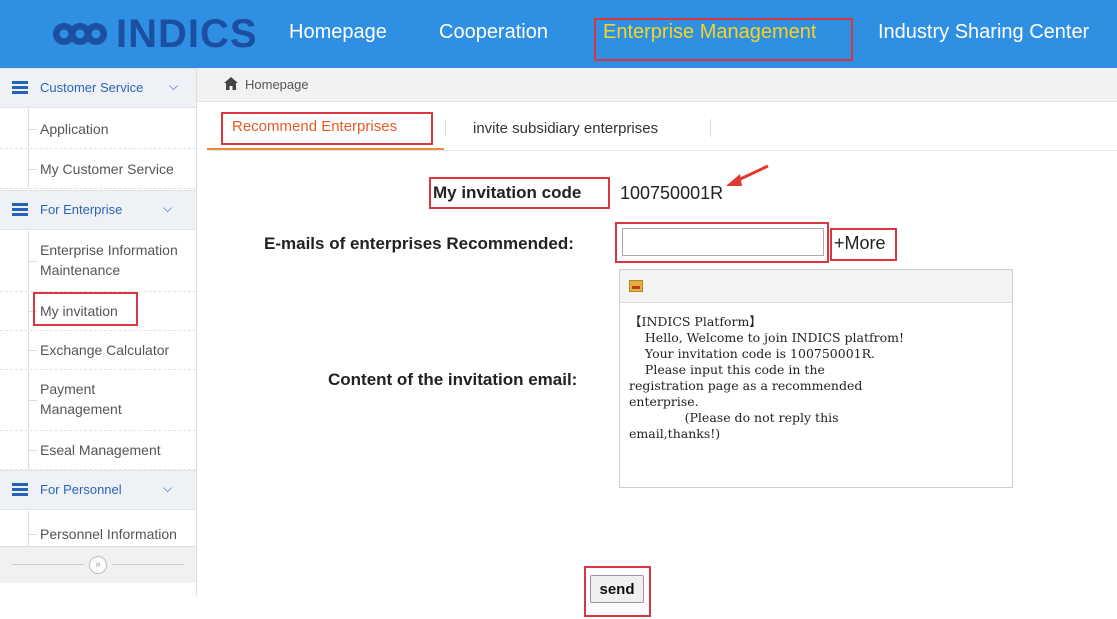  I want to click on sidebar-item-enterprise-information-maintenance: Enterprise Information Maintenance, so click(98, 261).